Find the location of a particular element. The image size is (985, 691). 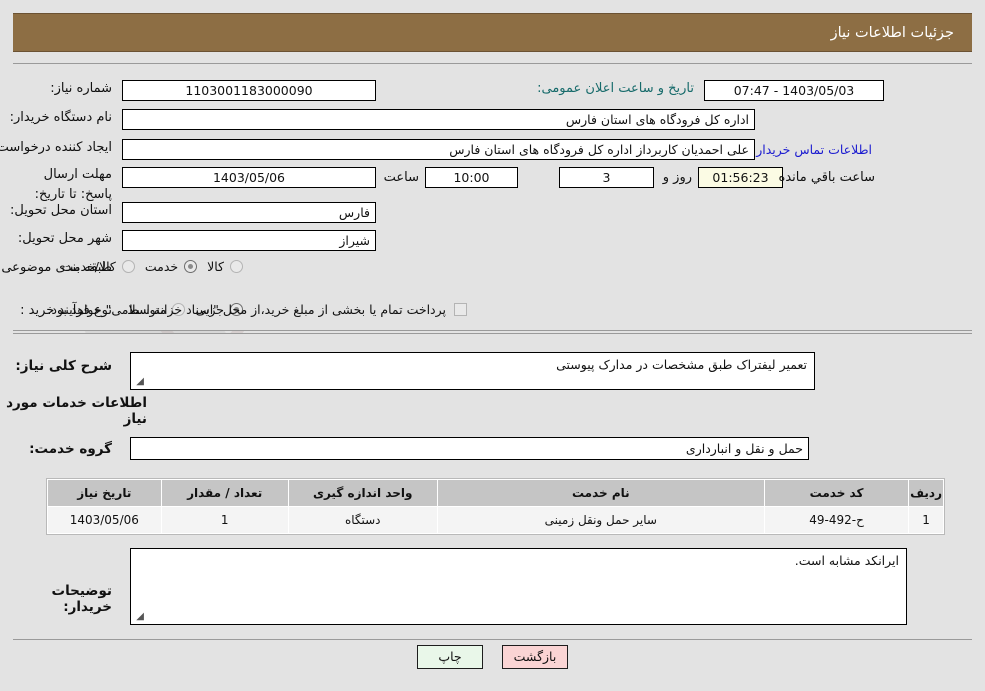

announce-datetime-label: تاریخ و ساعت اعلان عمومی: is located at coordinates (615, 88).